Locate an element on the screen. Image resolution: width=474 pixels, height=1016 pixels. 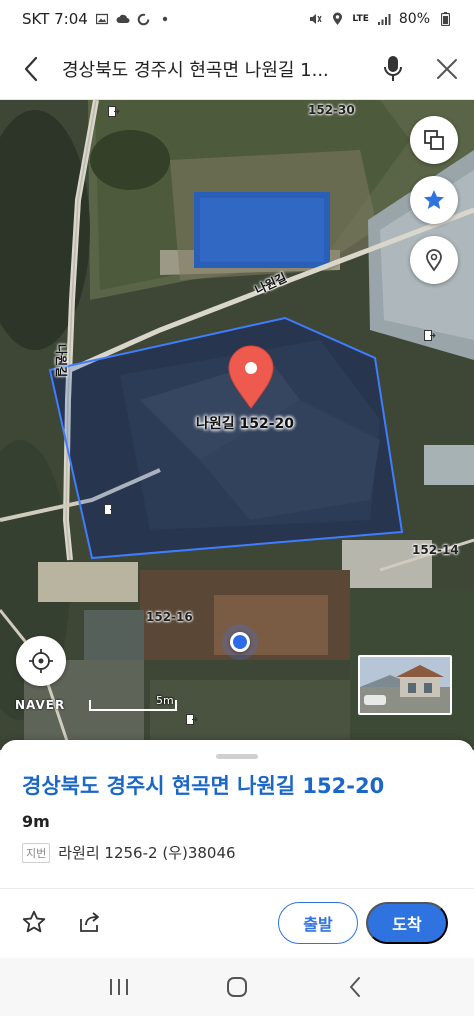
location-marker-button is located at coordinates (434, 260).